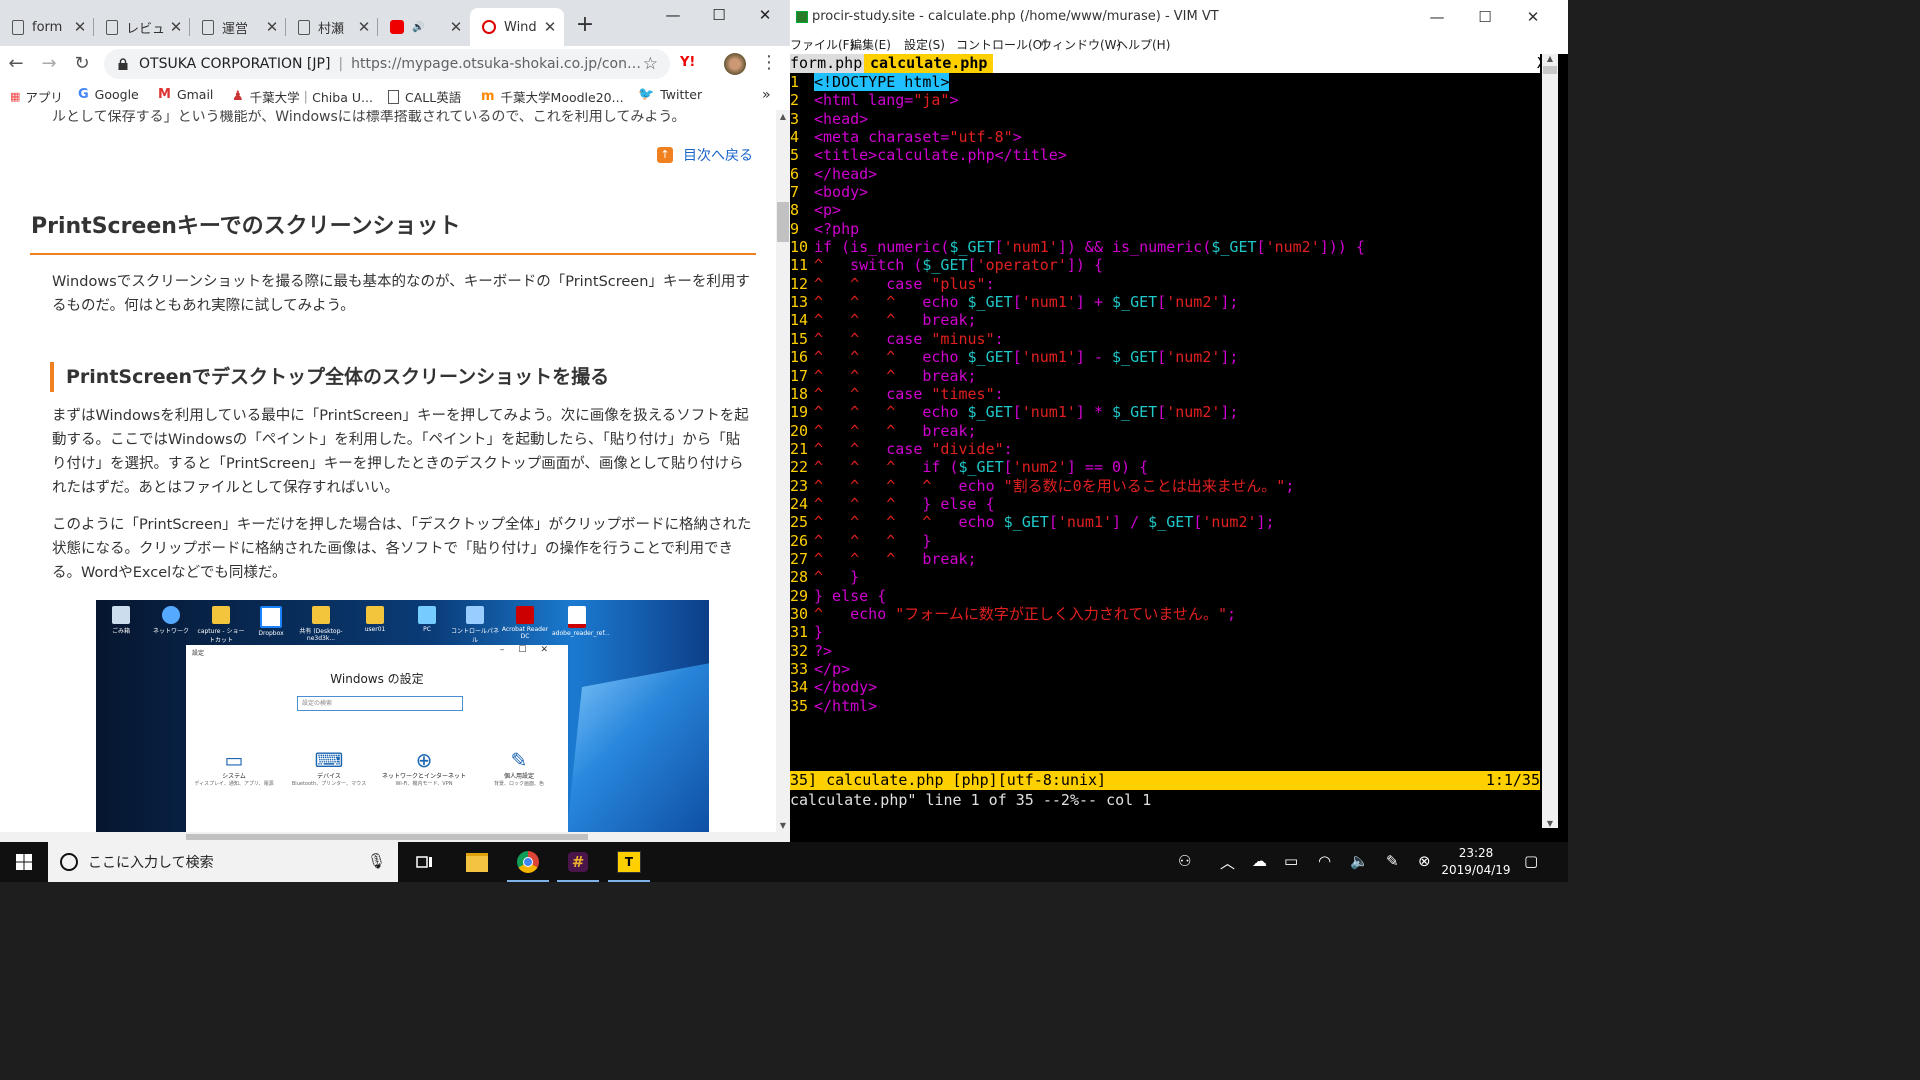  What do you see at coordinates (1001, 44) in the screenshot?
I see `menu-control: コントロール(O)` at bounding box center [1001, 44].